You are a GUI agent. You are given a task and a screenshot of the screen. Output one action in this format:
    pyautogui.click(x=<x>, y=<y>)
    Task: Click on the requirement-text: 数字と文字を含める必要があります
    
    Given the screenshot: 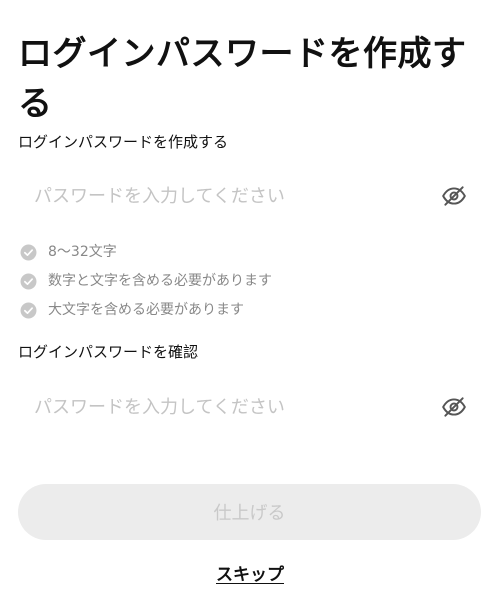 What is the action you would take?
    pyautogui.click(x=160, y=281)
    